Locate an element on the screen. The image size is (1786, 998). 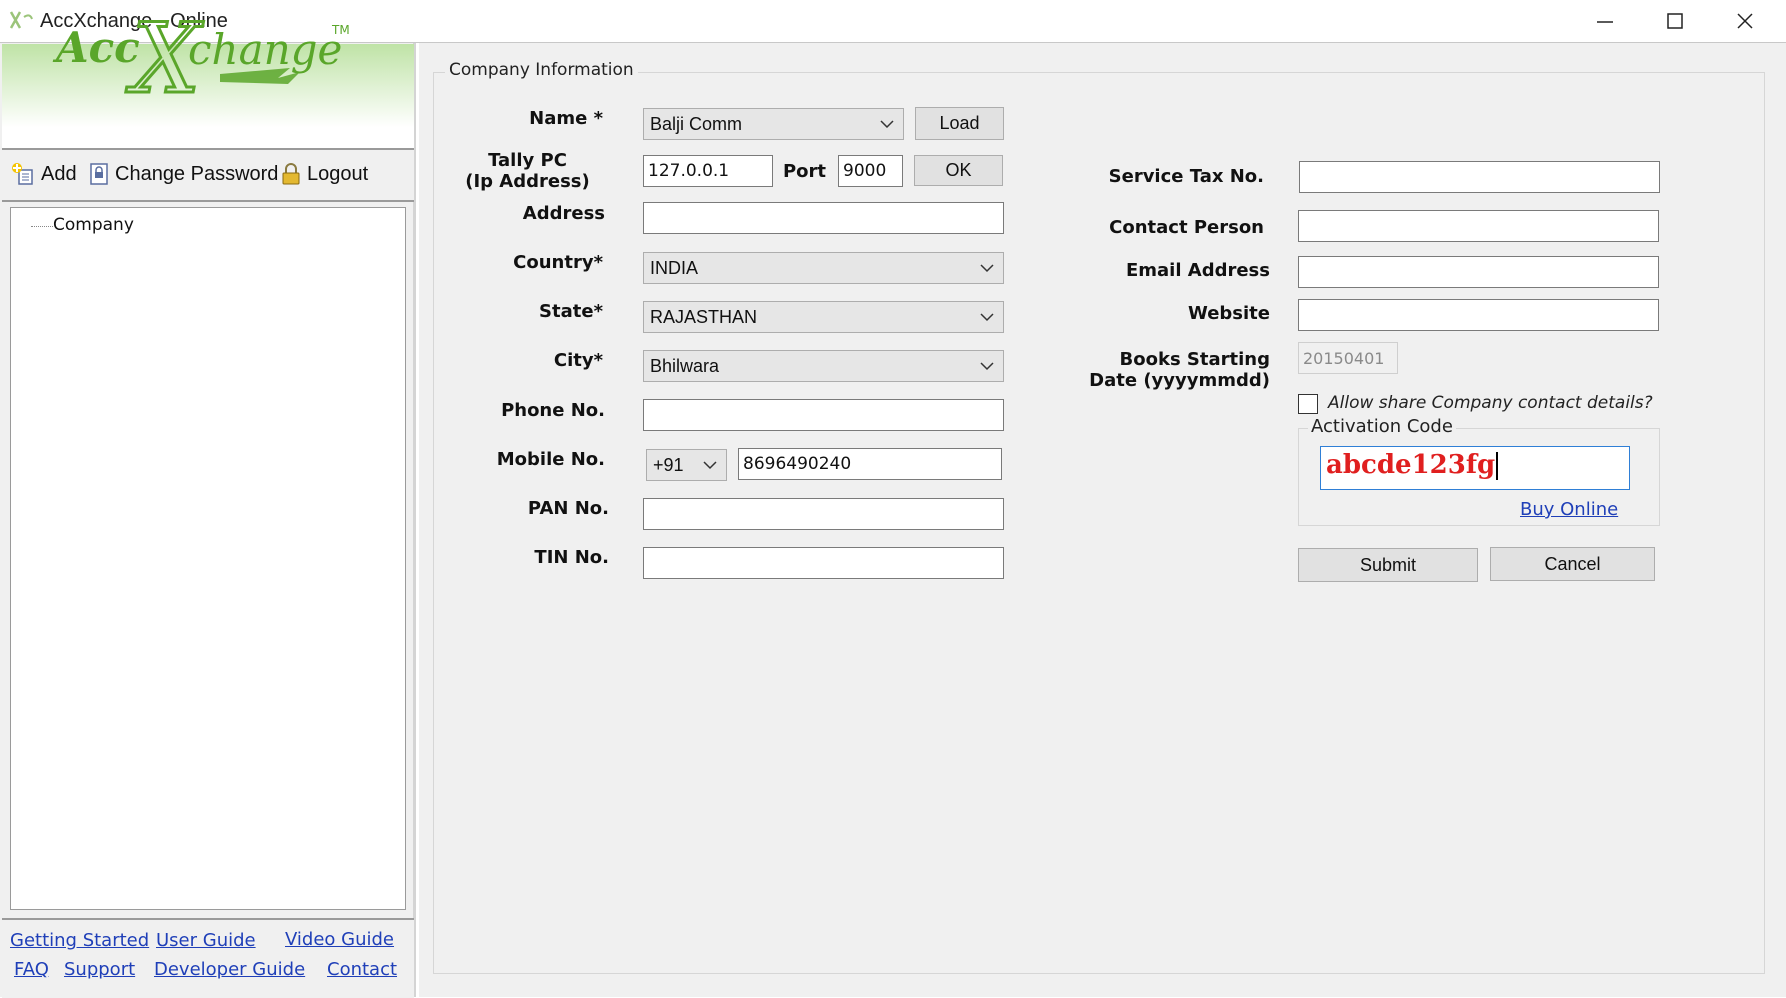
country-label: Country* is located at coordinates (558, 262).